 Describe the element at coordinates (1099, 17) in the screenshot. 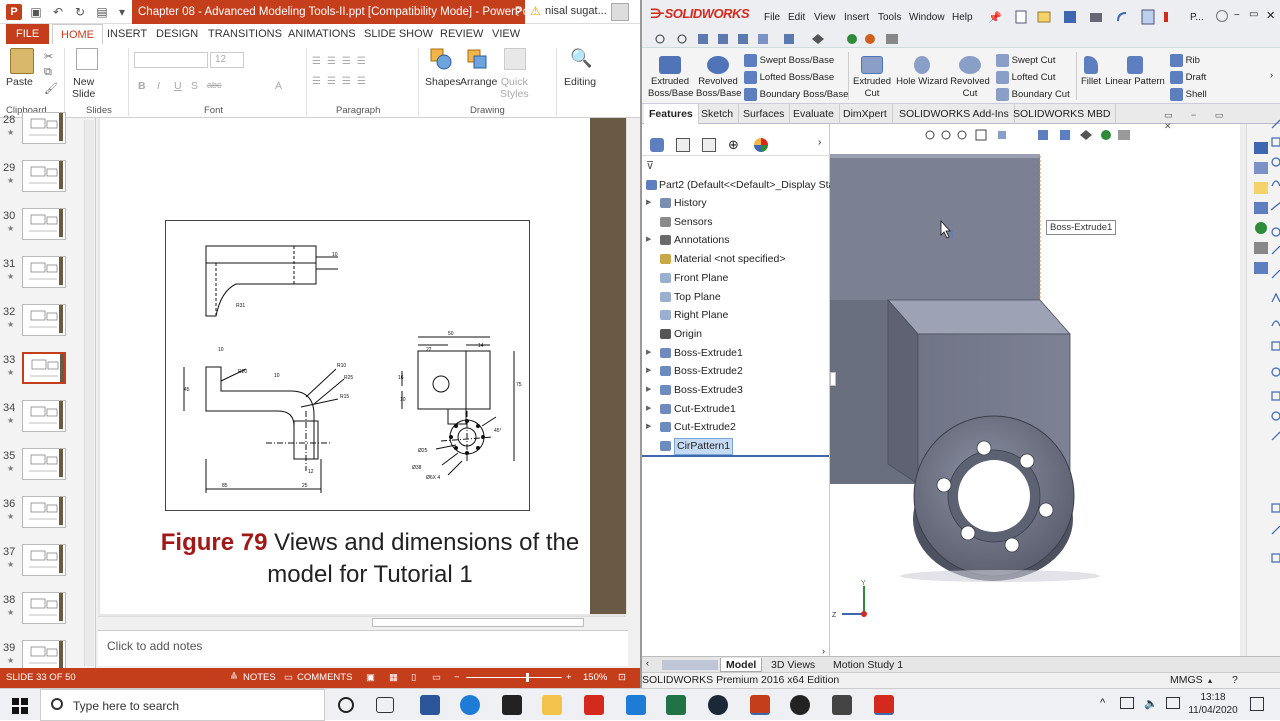

I see `quick-access-toolbar` at that location.